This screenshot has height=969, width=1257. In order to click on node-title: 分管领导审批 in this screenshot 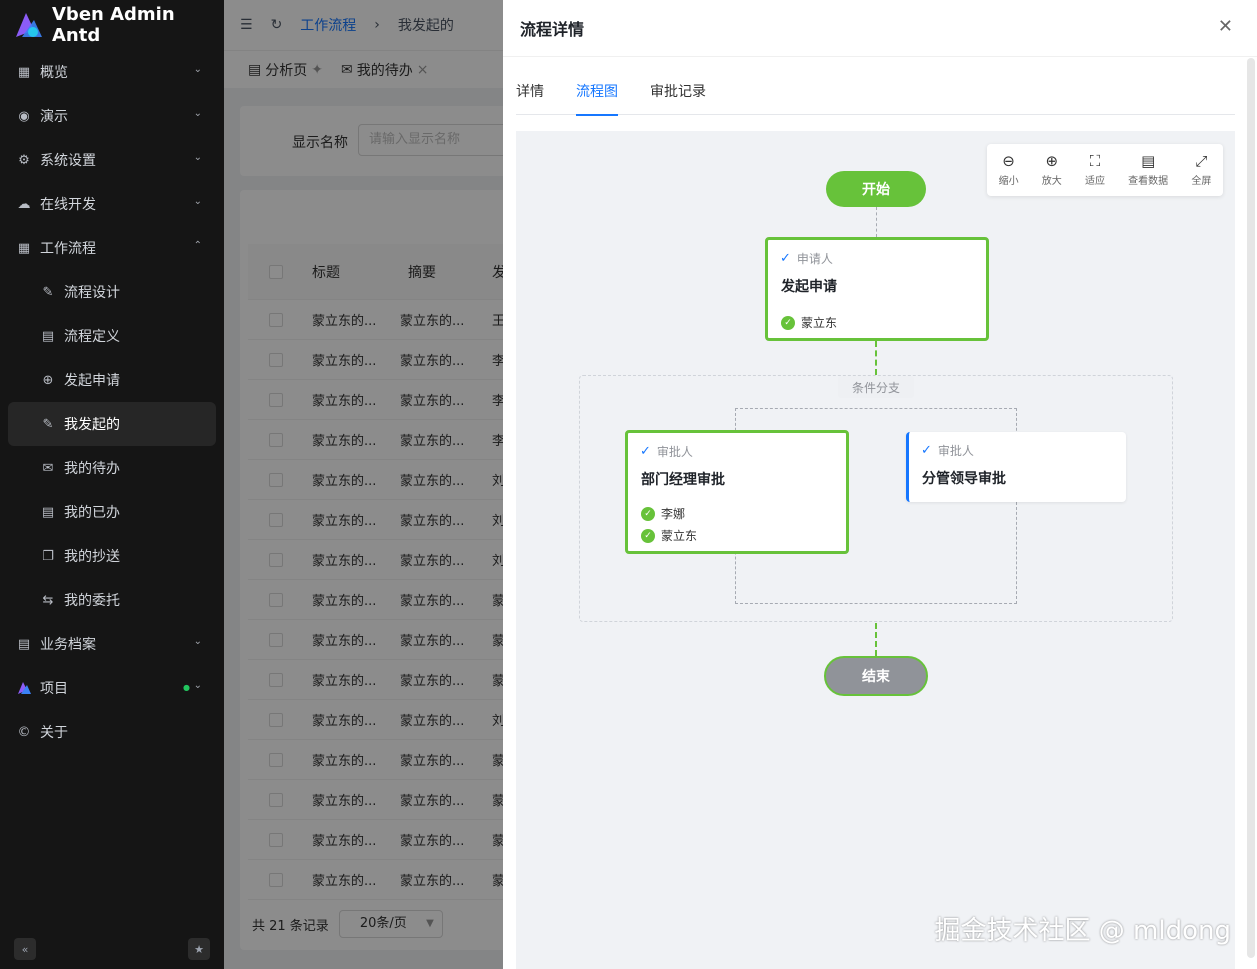, I will do `click(964, 479)`.